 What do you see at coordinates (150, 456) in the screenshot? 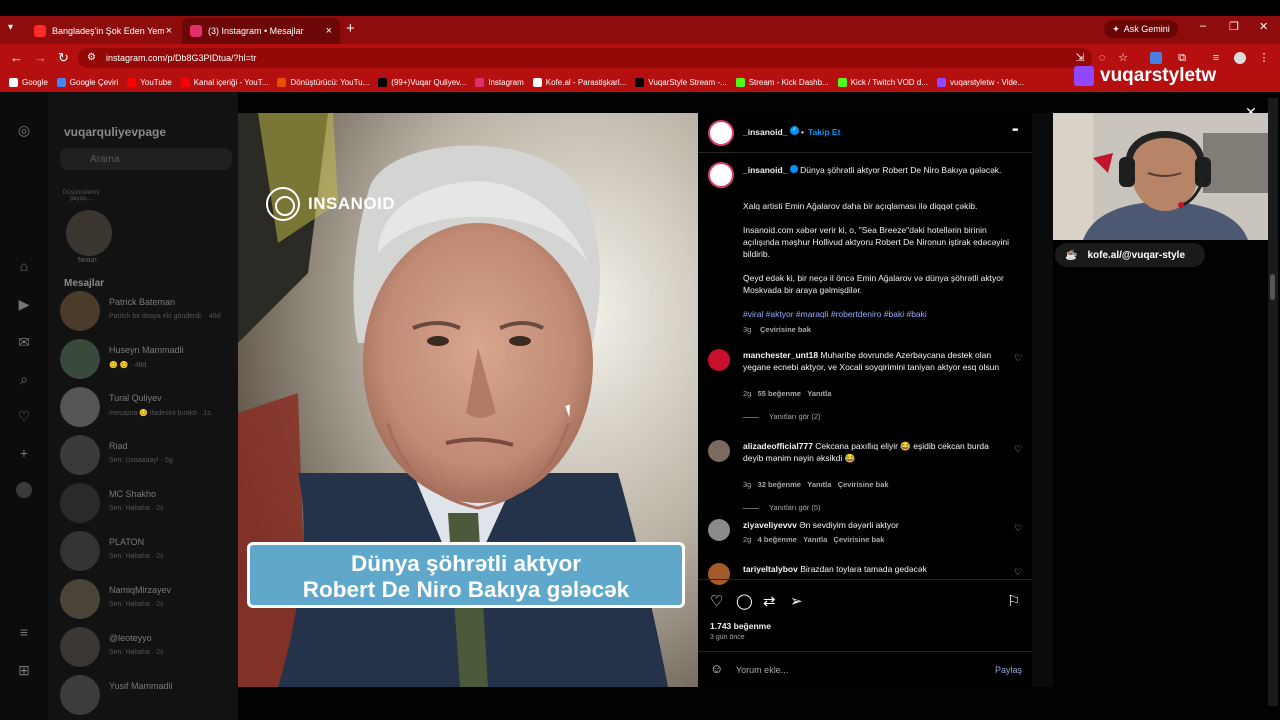
I see `conversation-item: Riad Sen: Uxaaaaay! · 5g` at bounding box center [150, 456].